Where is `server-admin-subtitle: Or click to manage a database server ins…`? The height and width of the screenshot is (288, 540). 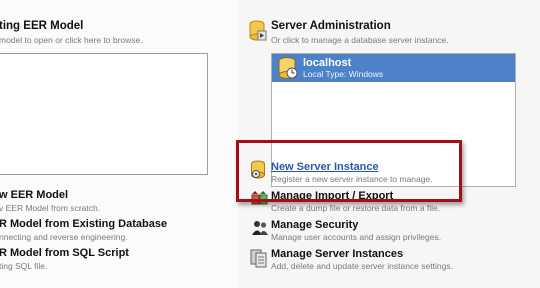
server-admin-subtitle: Or click to manage a database server ins… is located at coordinates (360, 40).